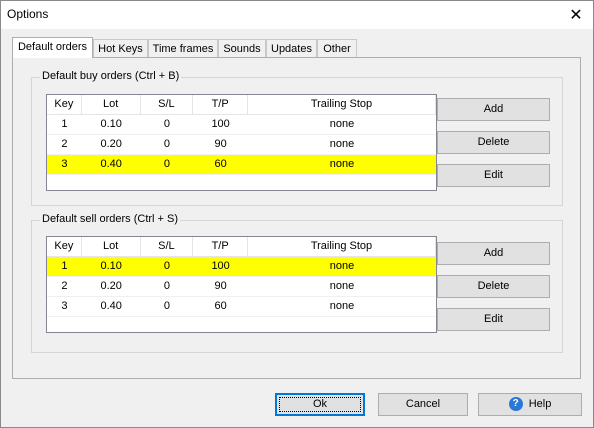 The height and width of the screenshot is (428, 594). Describe the element at coordinates (242, 48) in the screenshot. I see `tab-sounds: Sounds` at that location.